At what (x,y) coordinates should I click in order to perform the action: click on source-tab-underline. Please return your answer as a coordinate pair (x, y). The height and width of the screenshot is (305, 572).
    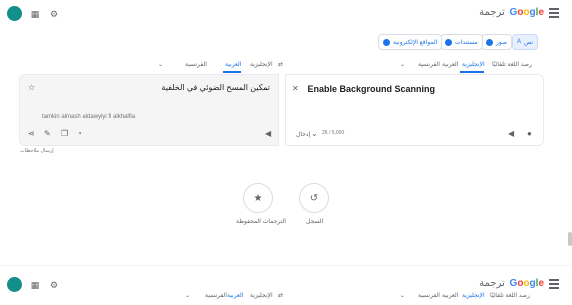
    Looking at the image, I should click on (472, 72).